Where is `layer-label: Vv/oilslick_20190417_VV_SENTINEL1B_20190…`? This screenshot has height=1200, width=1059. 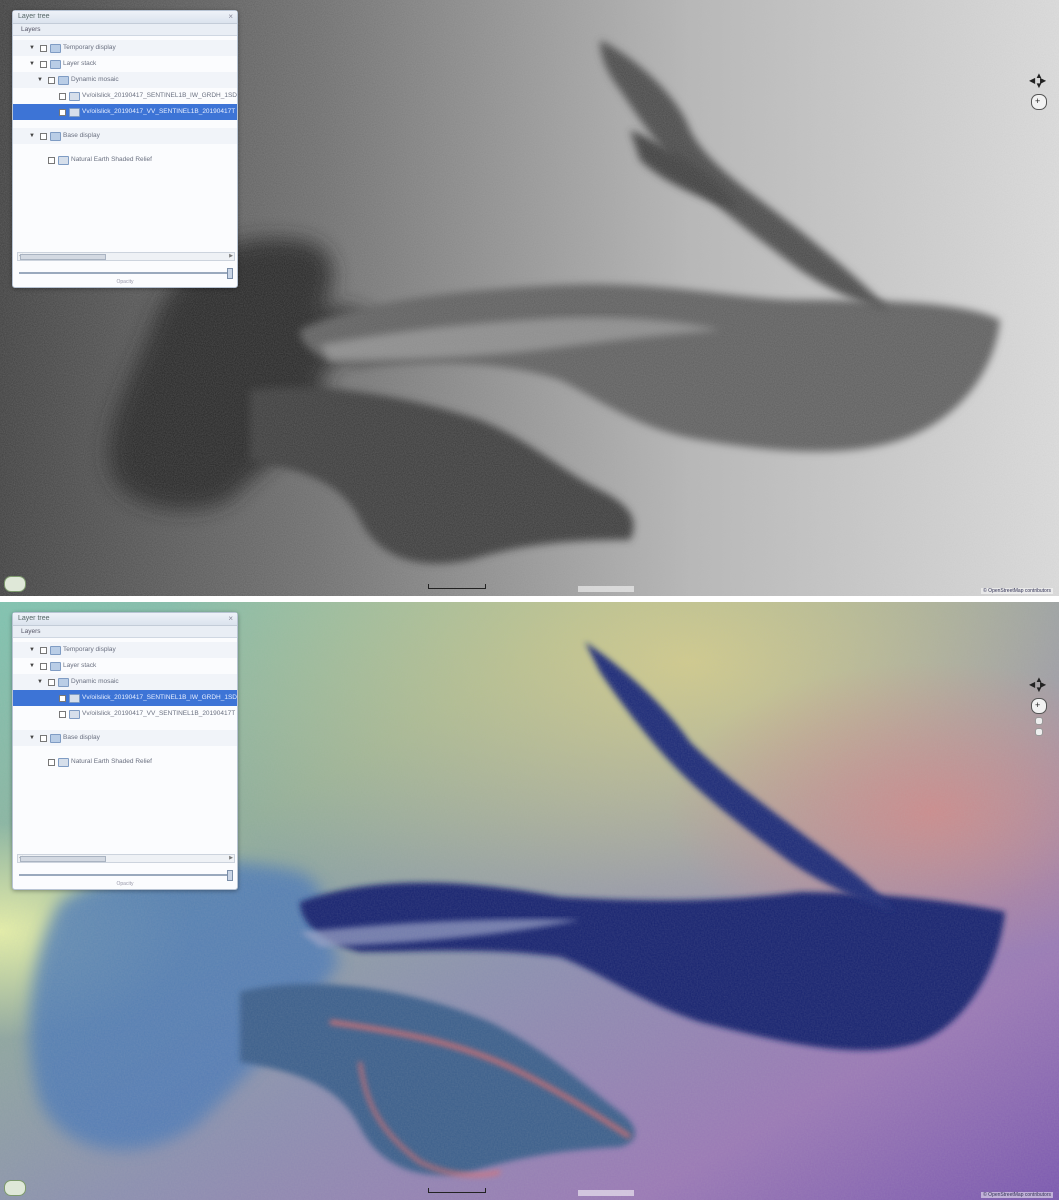 layer-label: Vv/oilslick_20190417_VV_SENTINEL1B_20190… is located at coordinates (159, 111).